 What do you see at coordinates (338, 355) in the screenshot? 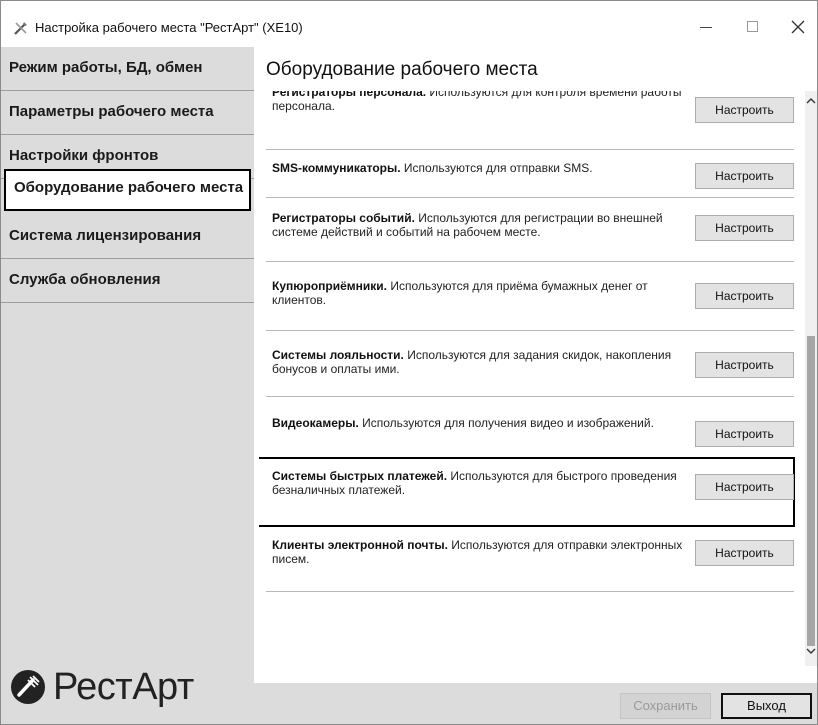
I see `item-name: Системы лояльности.` at bounding box center [338, 355].